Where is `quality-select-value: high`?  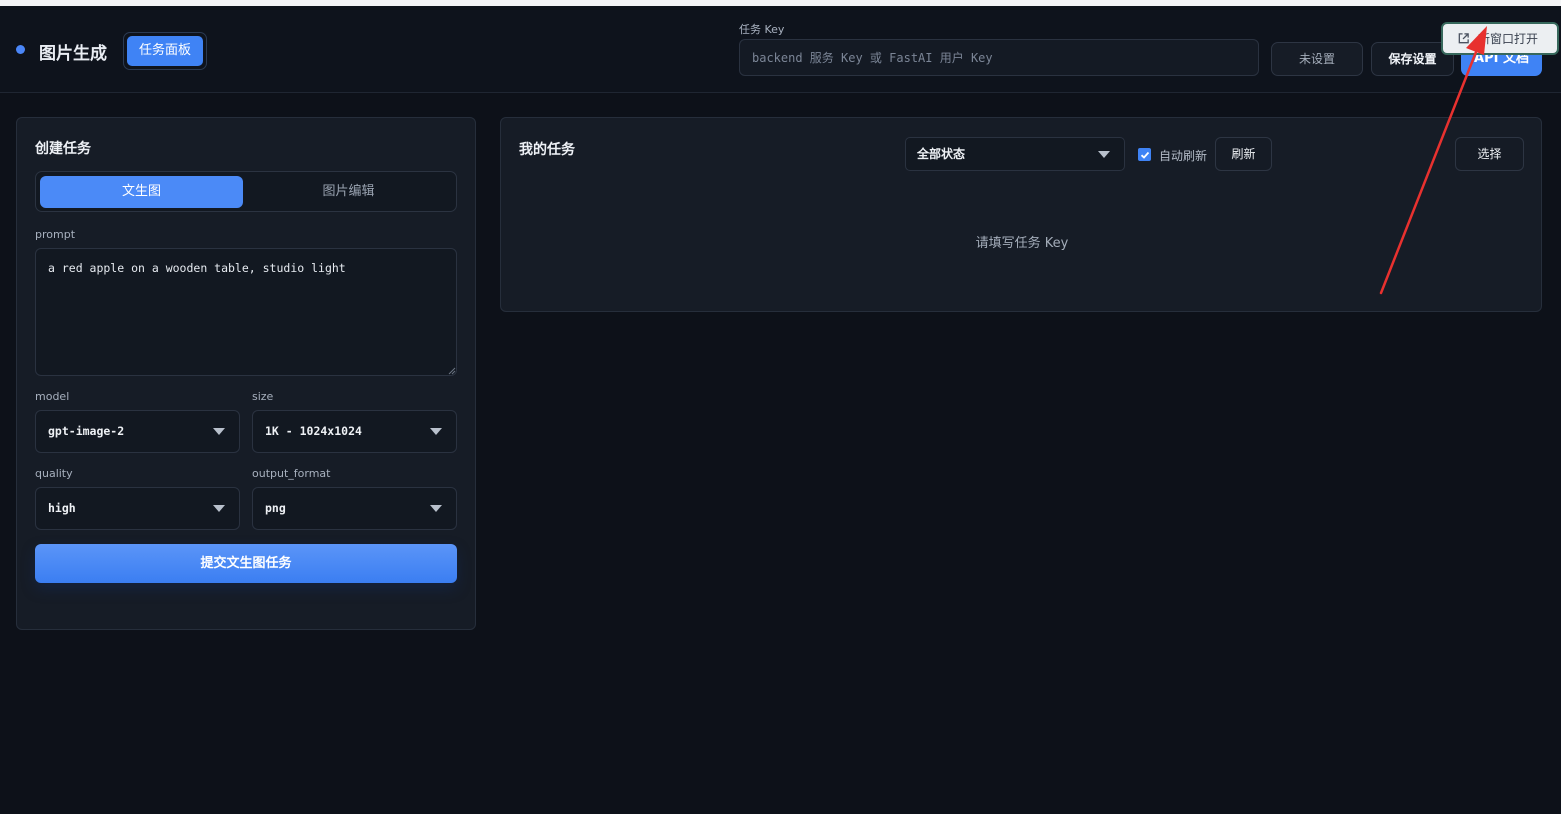 quality-select-value: high is located at coordinates (62, 508).